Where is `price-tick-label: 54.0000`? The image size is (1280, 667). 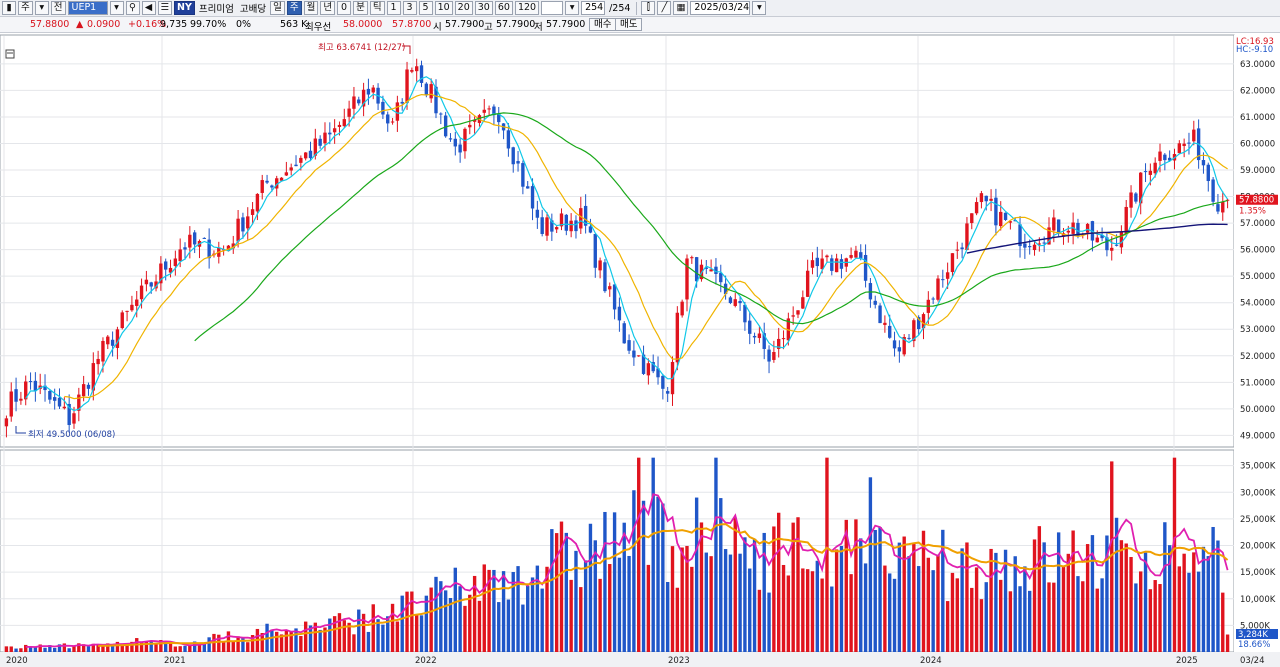 price-tick-label: 54.0000 is located at coordinates (1257, 304).